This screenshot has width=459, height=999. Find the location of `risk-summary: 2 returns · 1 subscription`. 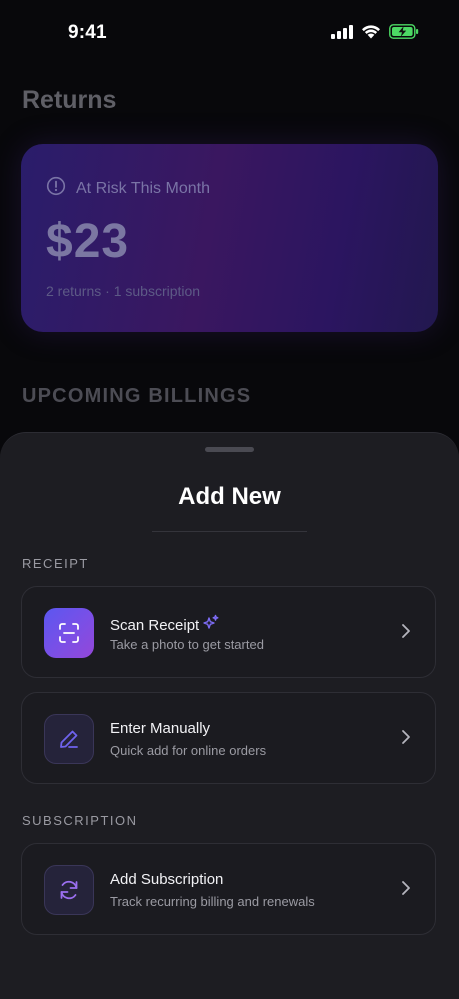

risk-summary: 2 returns · 1 subscription is located at coordinates (123, 291).